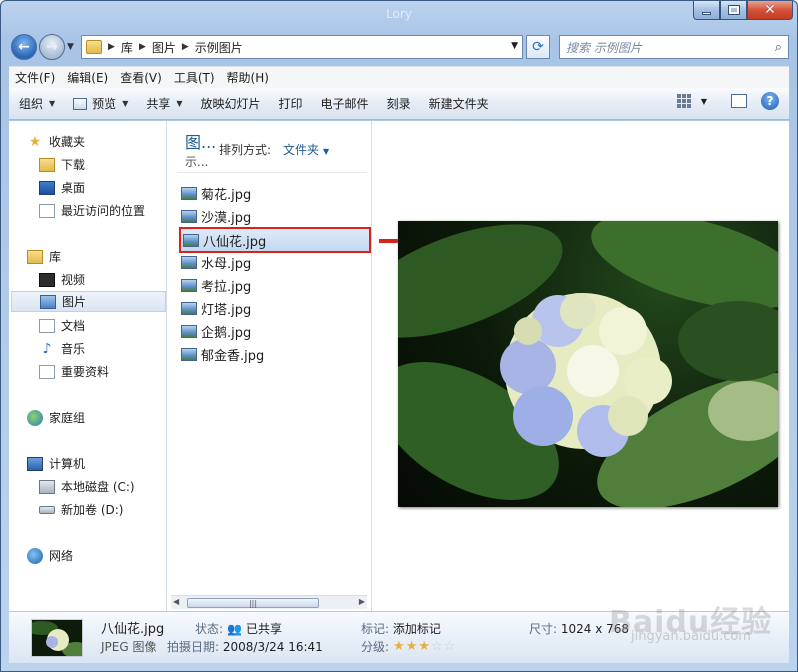 This screenshot has height=672, width=798. I want to click on breadcrumb-libraries: 库, so click(127, 47).